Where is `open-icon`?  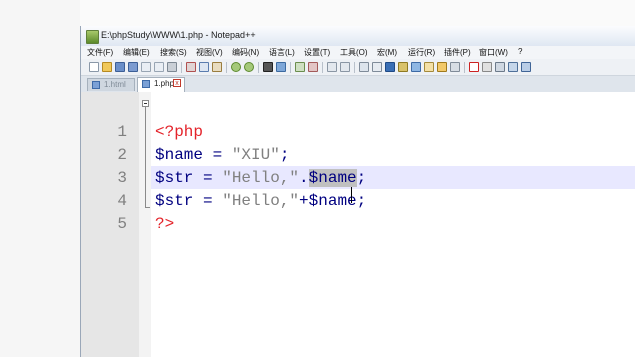 open-icon is located at coordinates (107, 67).